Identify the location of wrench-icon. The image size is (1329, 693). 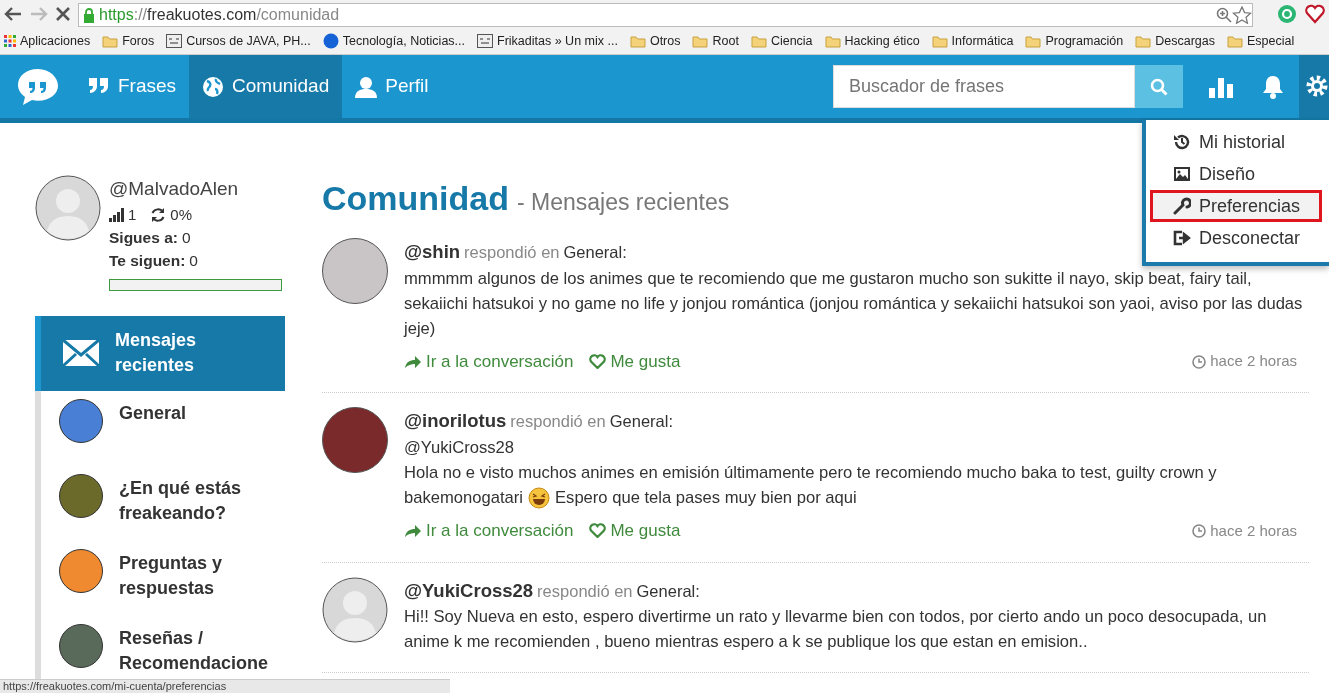
(1182, 206).